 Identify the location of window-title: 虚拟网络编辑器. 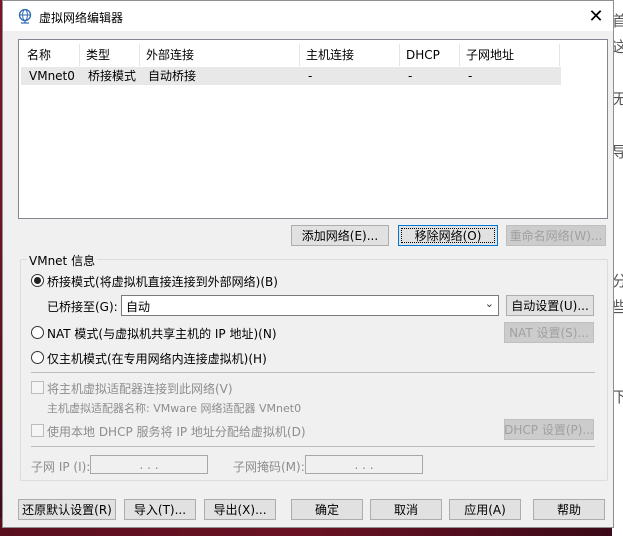
(81, 18).